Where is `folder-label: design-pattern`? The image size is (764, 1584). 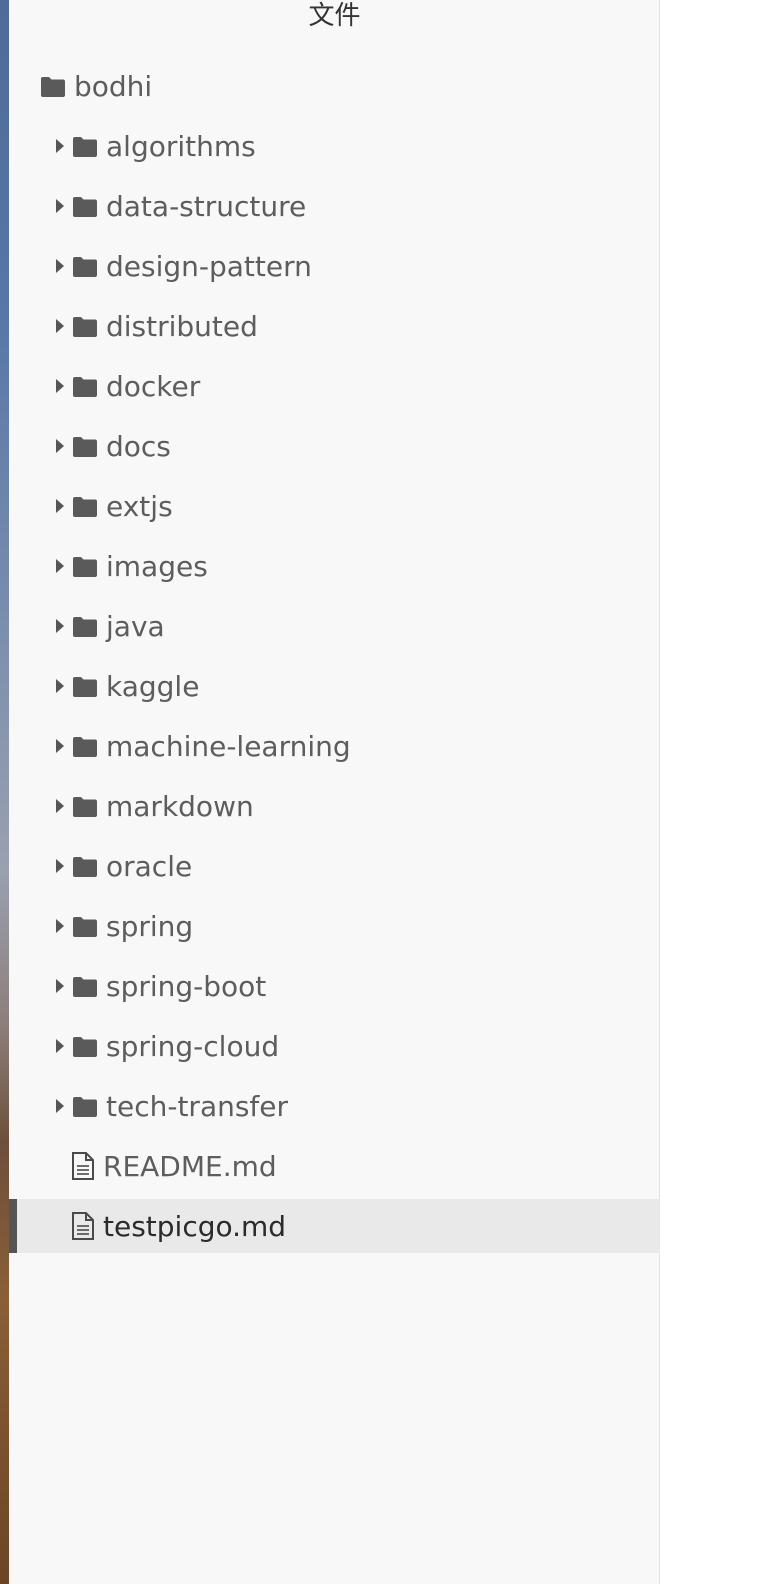
folder-label: design-pattern is located at coordinates (209, 266).